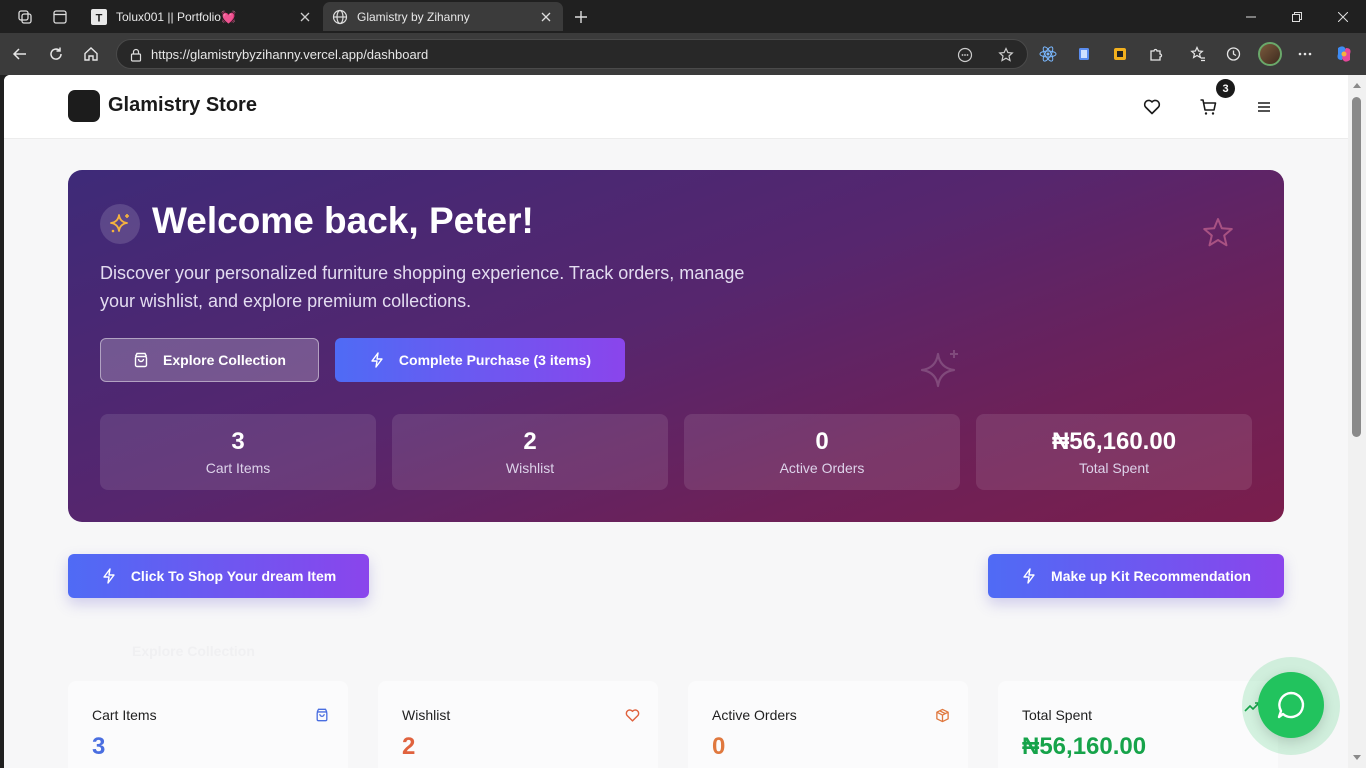  I want to click on home-icon, so click(91, 54).